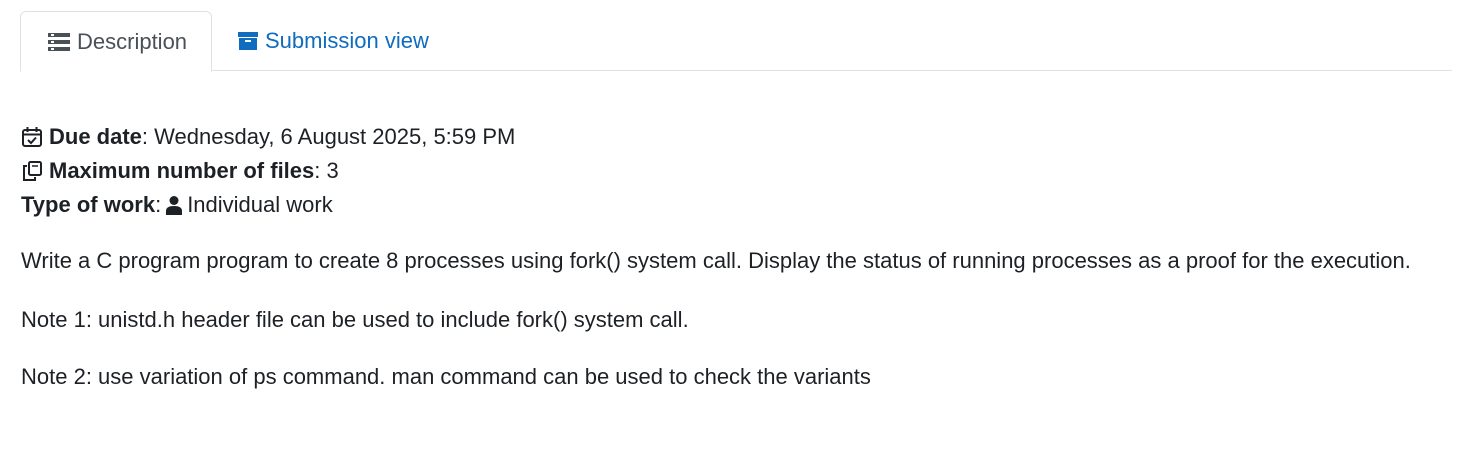  Describe the element at coordinates (59, 42) in the screenshot. I see `list-icon` at that location.